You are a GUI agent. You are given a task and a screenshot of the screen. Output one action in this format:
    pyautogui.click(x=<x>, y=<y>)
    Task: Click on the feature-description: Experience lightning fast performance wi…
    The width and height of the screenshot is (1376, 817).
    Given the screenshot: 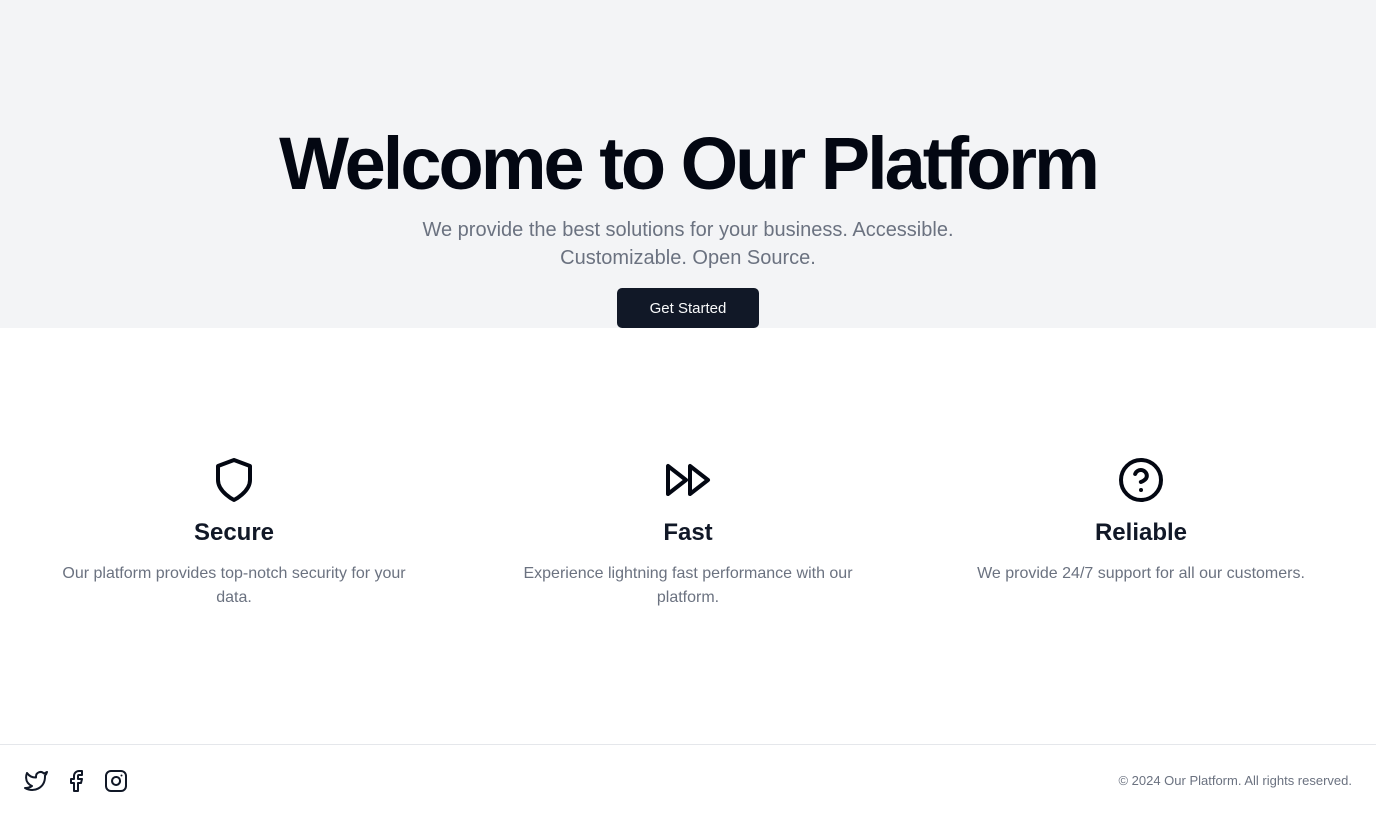 What is the action you would take?
    pyautogui.click(x=688, y=585)
    